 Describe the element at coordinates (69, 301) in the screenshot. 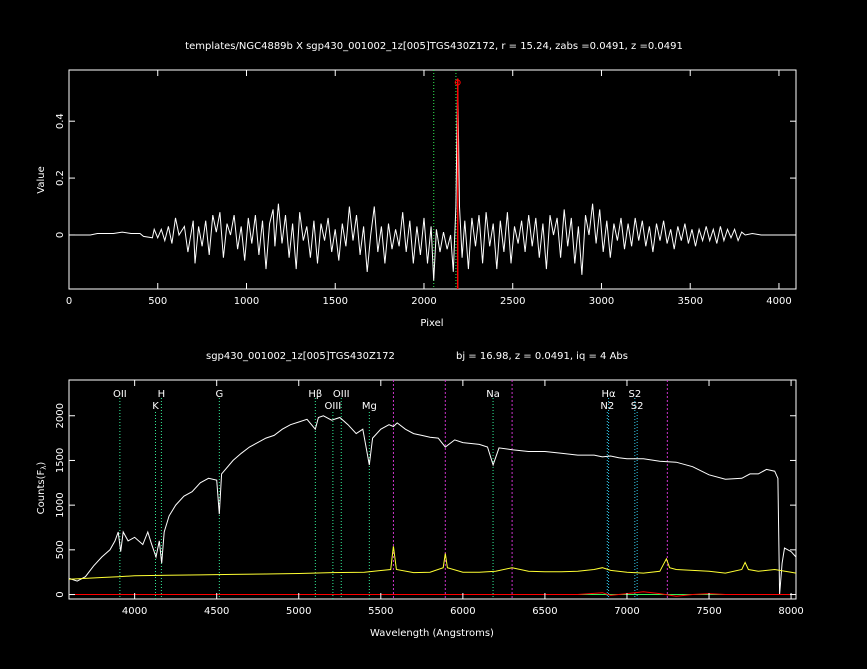

I see `xcorr-x-tick-label: 0` at that location.